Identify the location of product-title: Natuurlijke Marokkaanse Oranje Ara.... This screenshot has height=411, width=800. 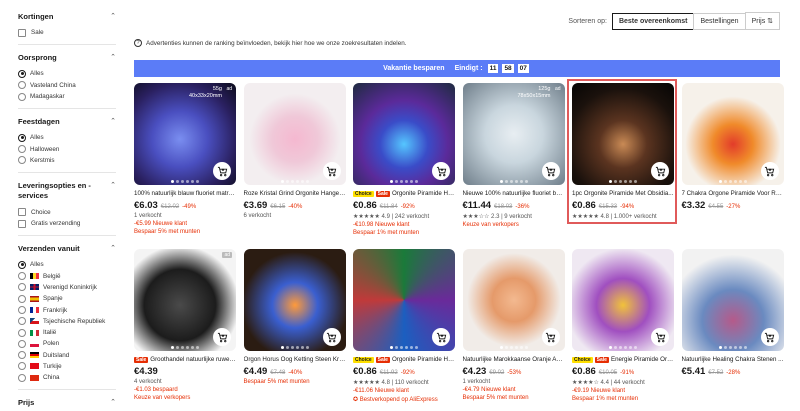
(514, 359).